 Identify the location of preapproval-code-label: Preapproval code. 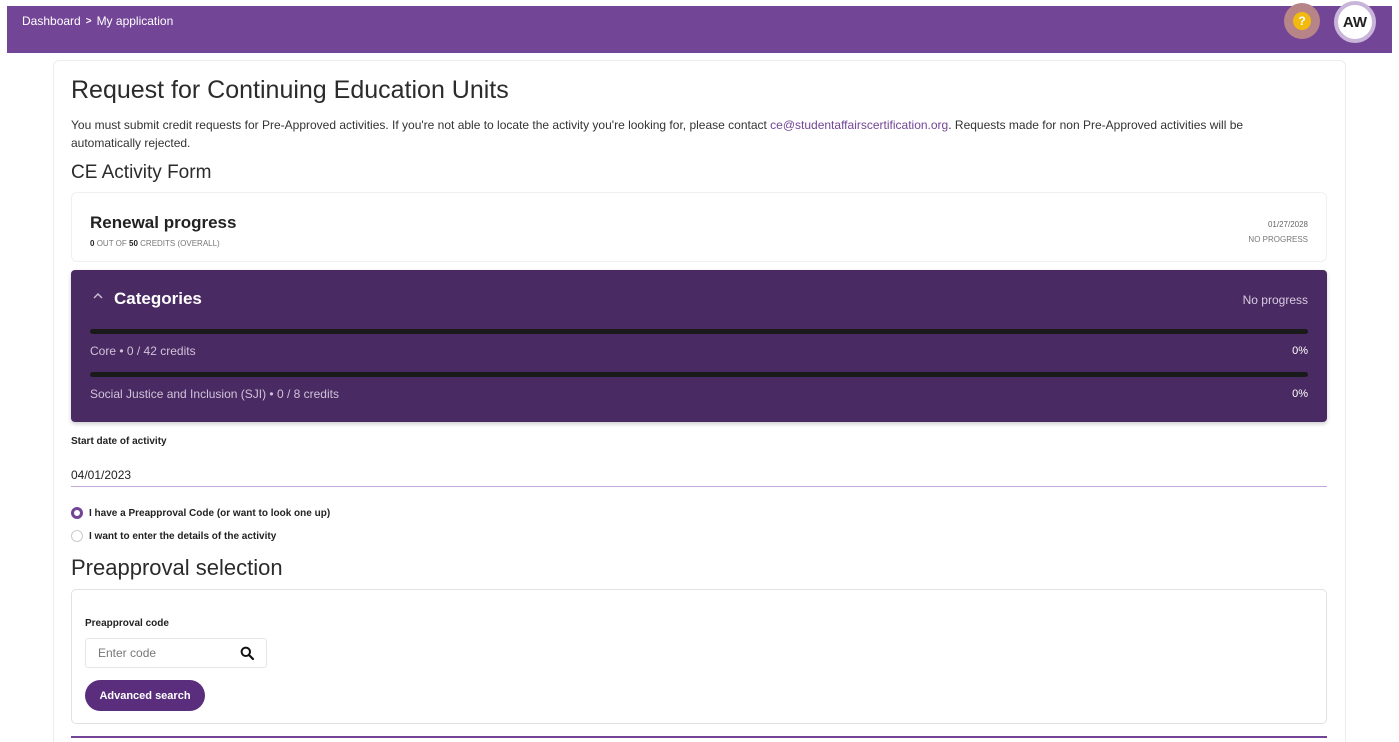
(127, 623).